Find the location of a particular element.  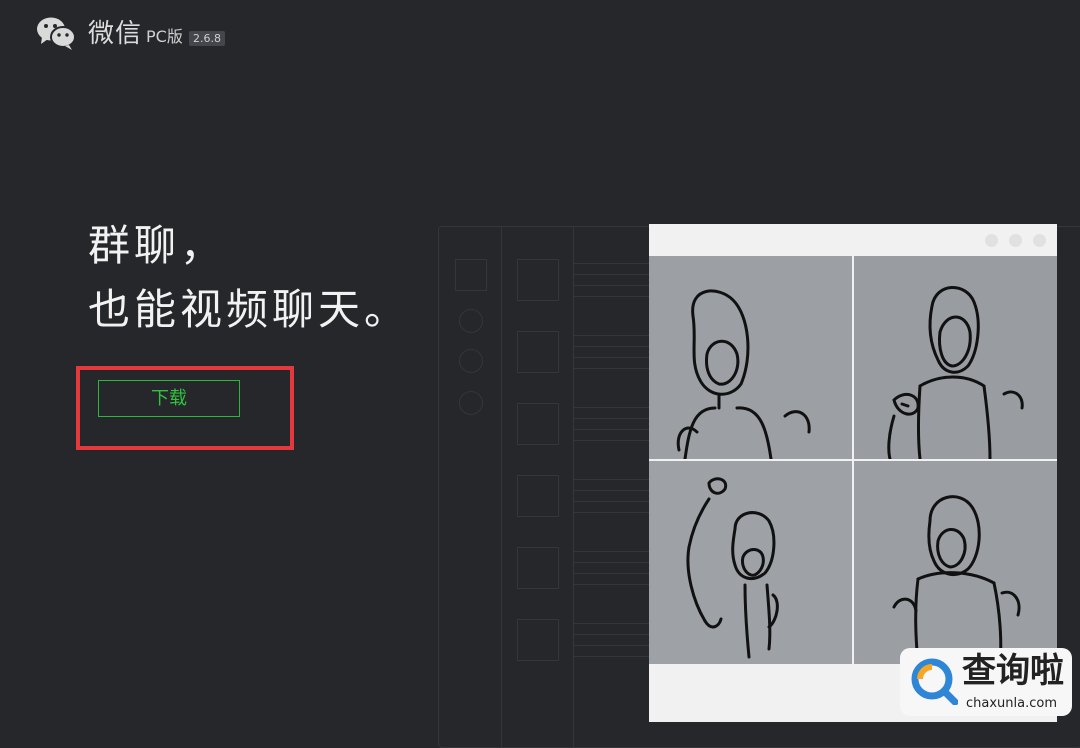

watermark-title: 查询啦 is located at coordinates (1013, 671).